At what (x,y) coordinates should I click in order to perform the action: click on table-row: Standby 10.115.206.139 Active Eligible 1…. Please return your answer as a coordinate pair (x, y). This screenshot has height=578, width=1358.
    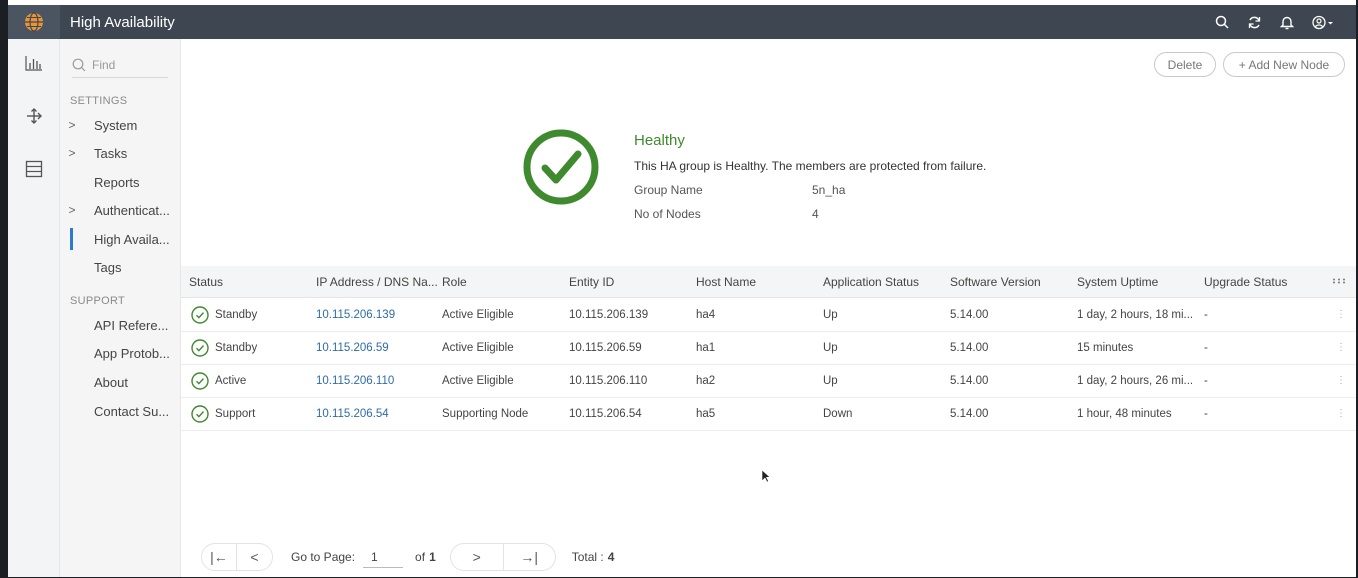
    Looking at the image, I should click on (768, 315).